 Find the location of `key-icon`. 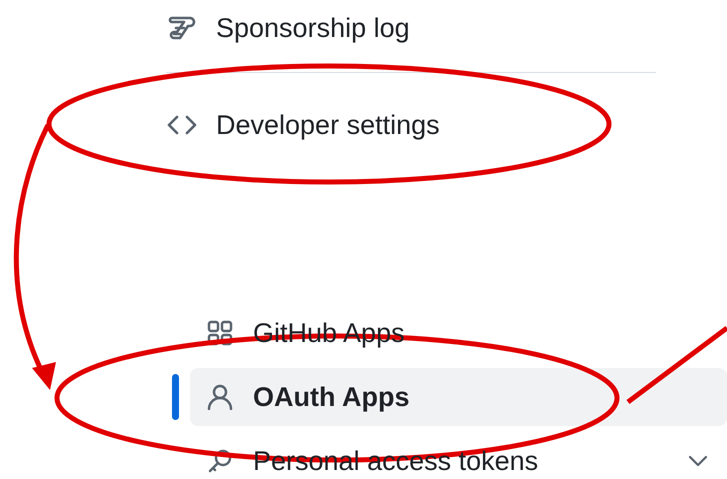

key-icon is located at coordinates (220, 461).